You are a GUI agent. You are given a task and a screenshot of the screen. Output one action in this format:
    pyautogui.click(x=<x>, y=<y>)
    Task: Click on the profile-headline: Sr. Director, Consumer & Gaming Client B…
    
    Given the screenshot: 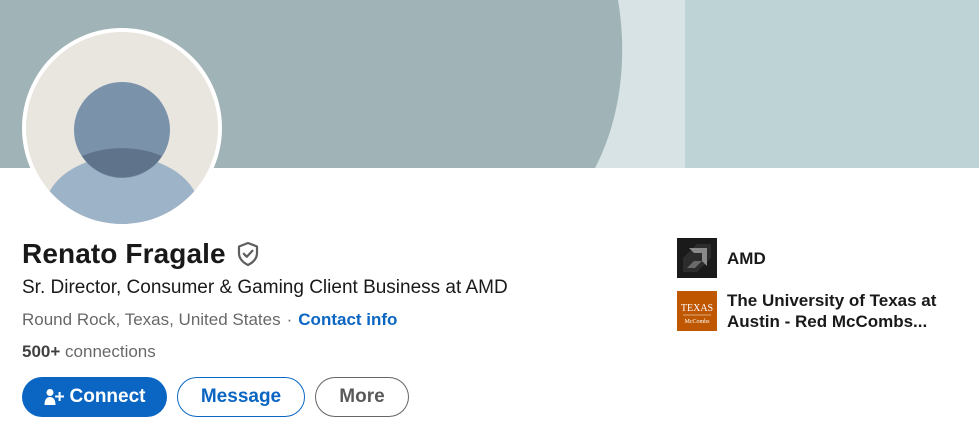 What is the action you would take?
    pyautogui.click(x=265, y=287)
    